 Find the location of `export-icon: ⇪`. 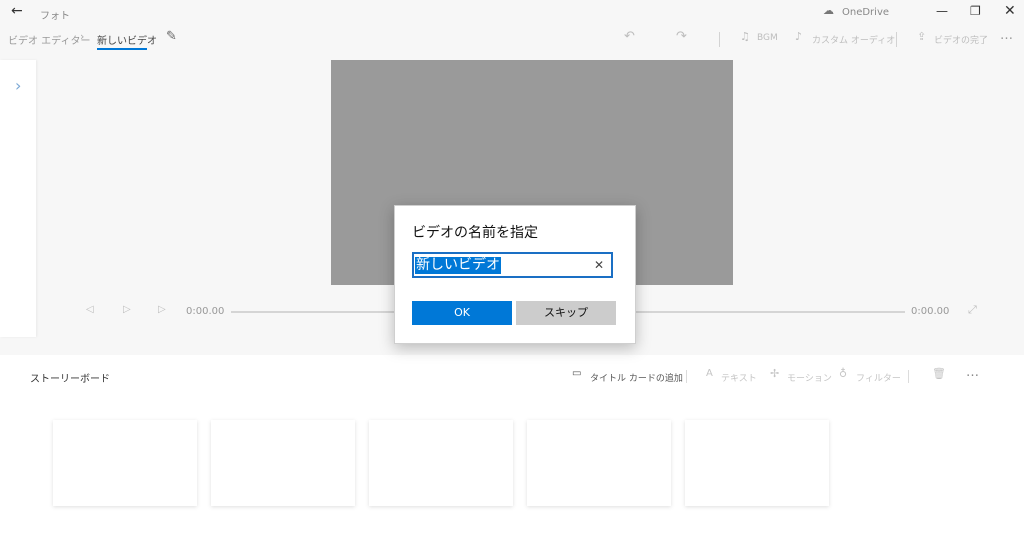

export-icon: ⇪ is located at coordinates (922, 36).